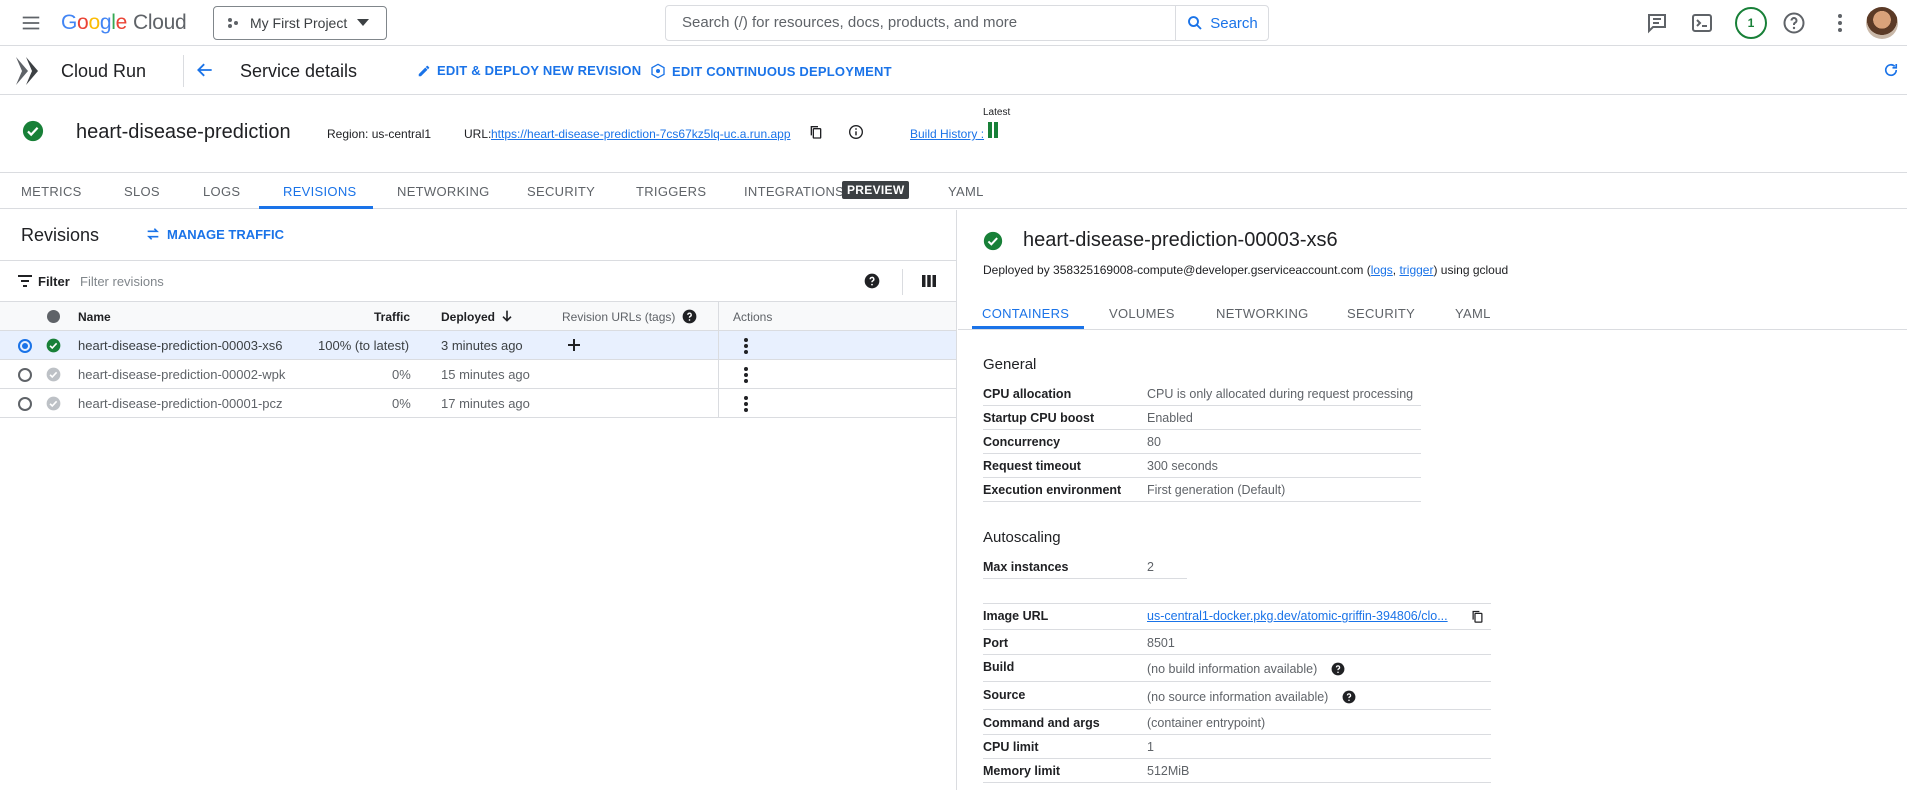 Image resolution: width=1907 pixels, height=790 pixels. What do you see at coordinates (876, 190) in the screenshot?
I see `preview-badge: PREVIEW` at bounding box center [876, 190].